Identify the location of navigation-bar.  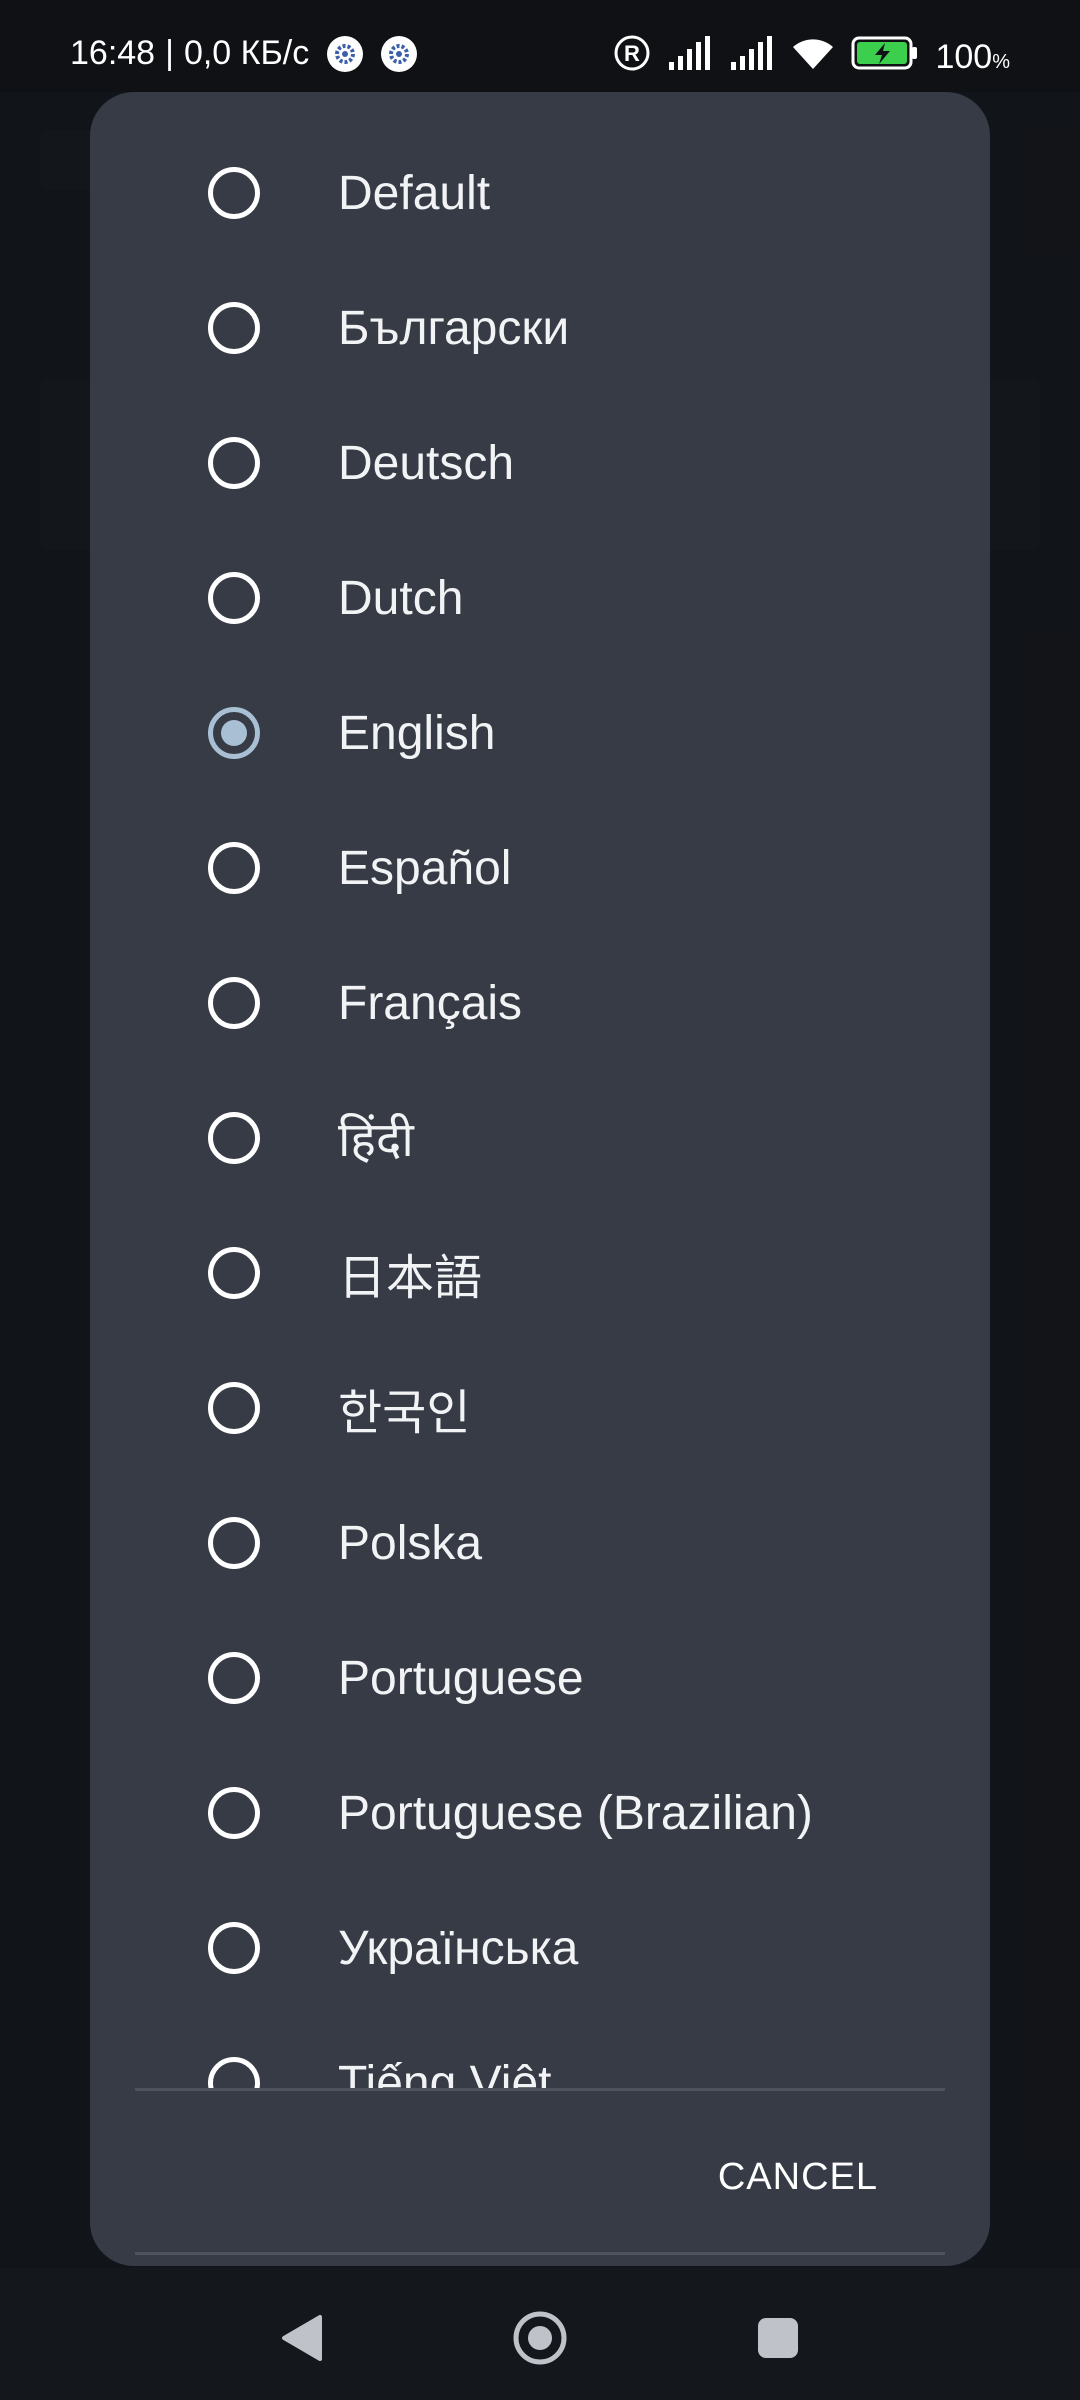
(540, 2334).